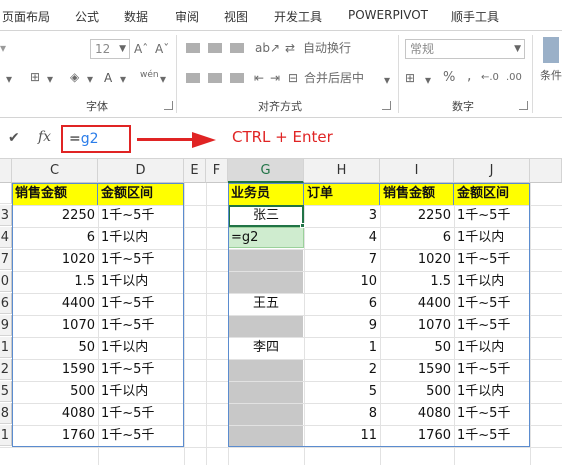  What do you see at coordinates (123, 79) in the screenshot?
I see `font-color-dropdown-arrow: ▾` at bounding box center [123, 79].